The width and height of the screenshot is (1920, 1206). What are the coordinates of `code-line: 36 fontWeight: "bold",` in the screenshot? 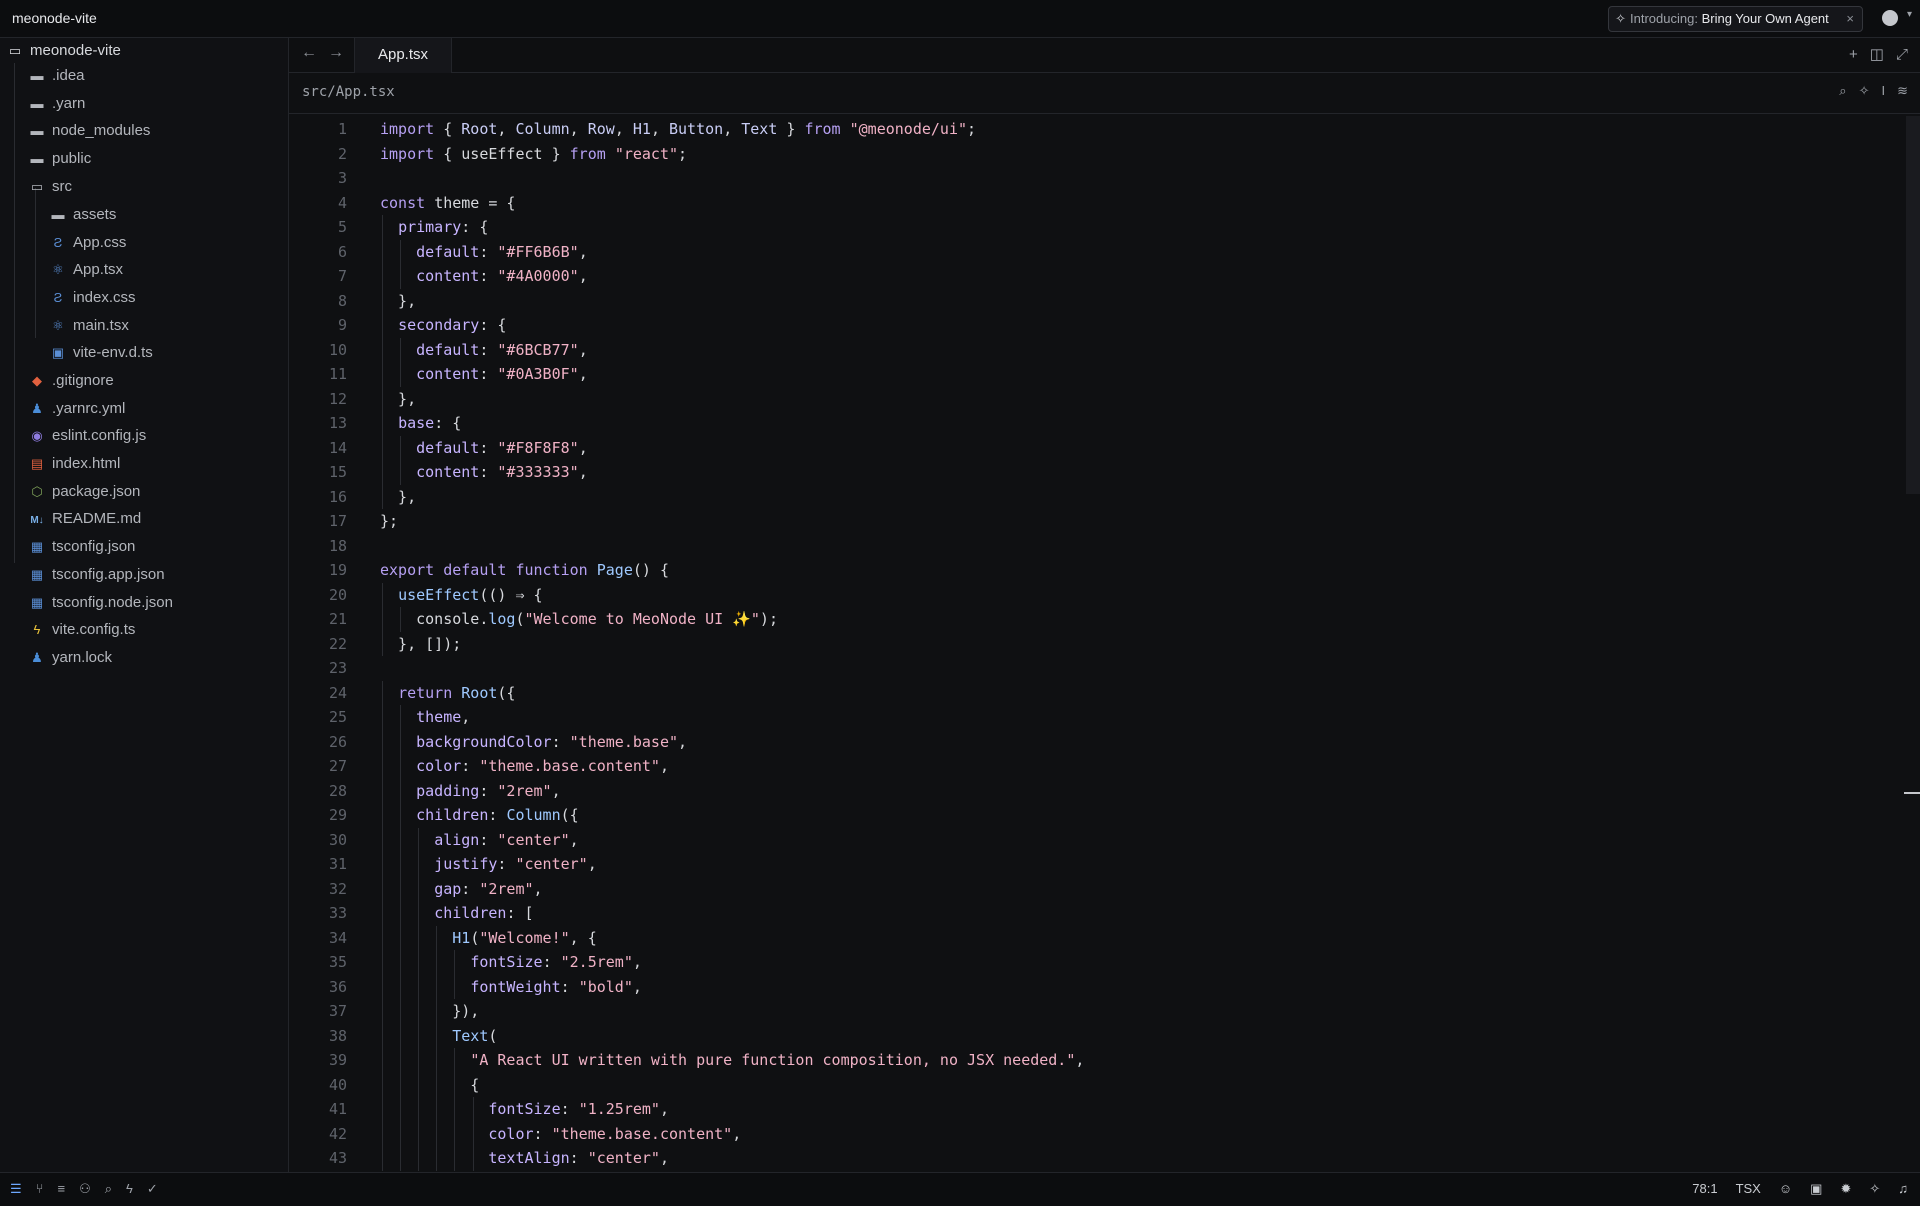 It's located at (465, 987).